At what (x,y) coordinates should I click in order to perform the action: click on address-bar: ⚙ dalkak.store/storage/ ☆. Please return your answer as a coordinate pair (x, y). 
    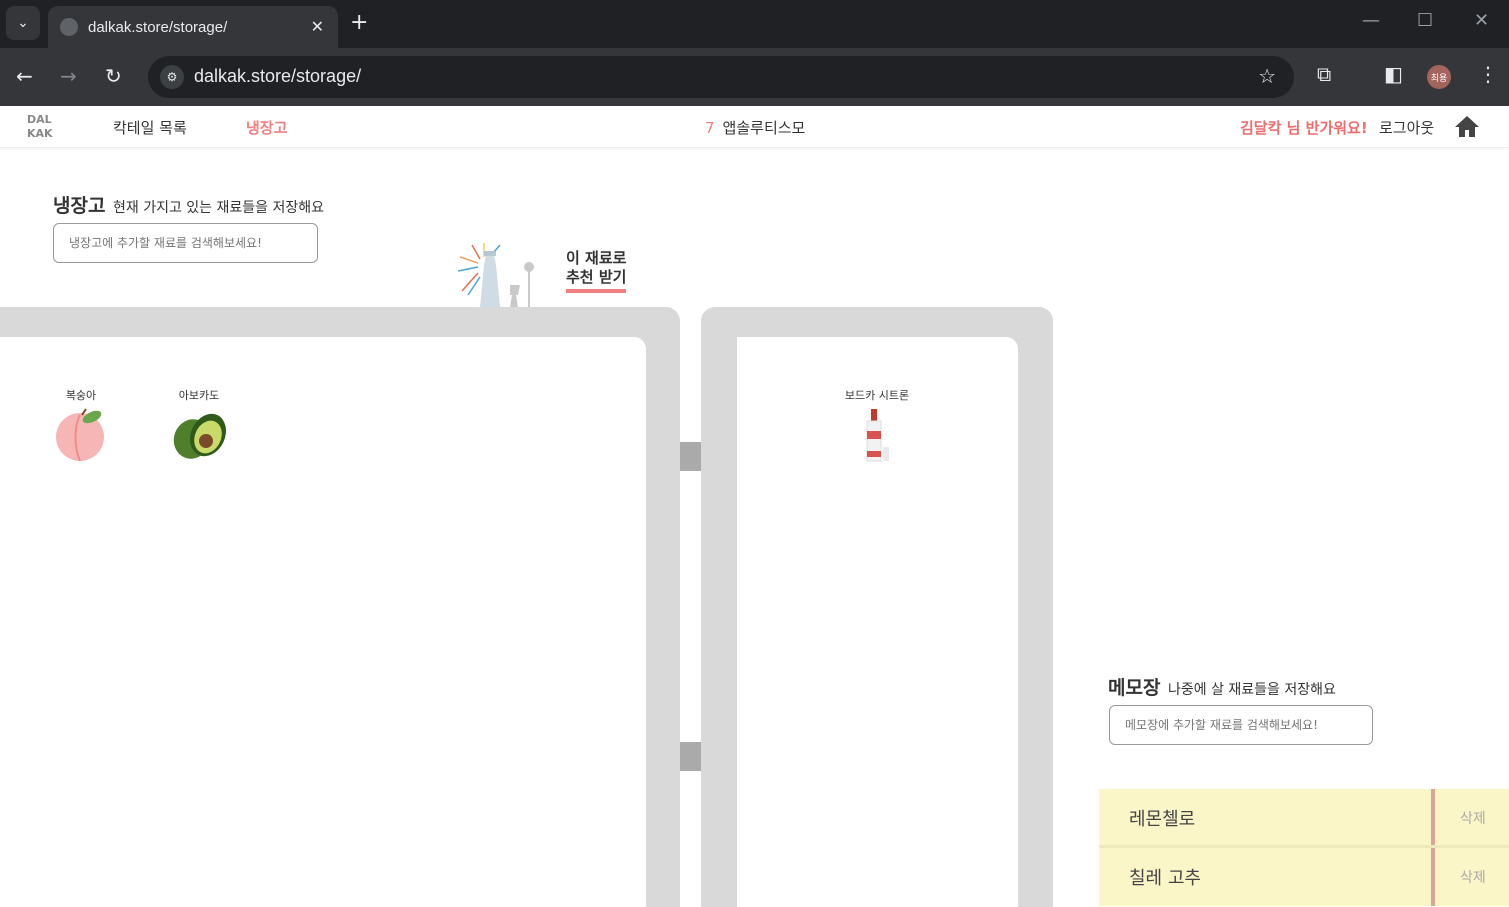
    Looking at the image, I should click on (721, 77).